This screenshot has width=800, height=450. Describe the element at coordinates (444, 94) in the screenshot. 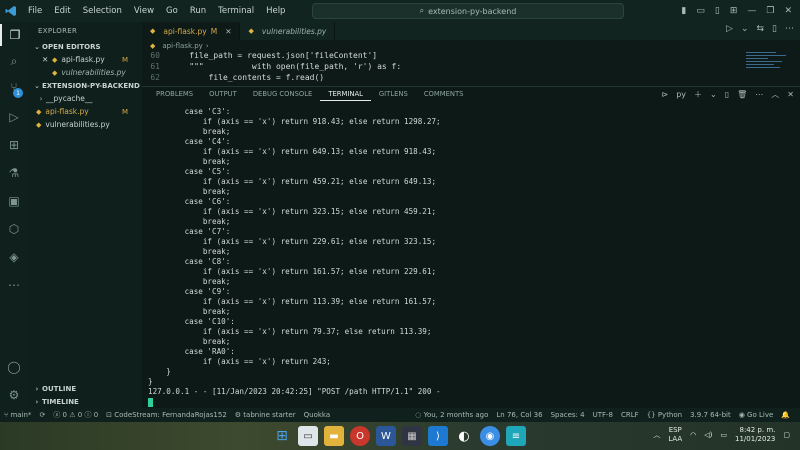

I see `tab-comments: COMMENTS` at that location.